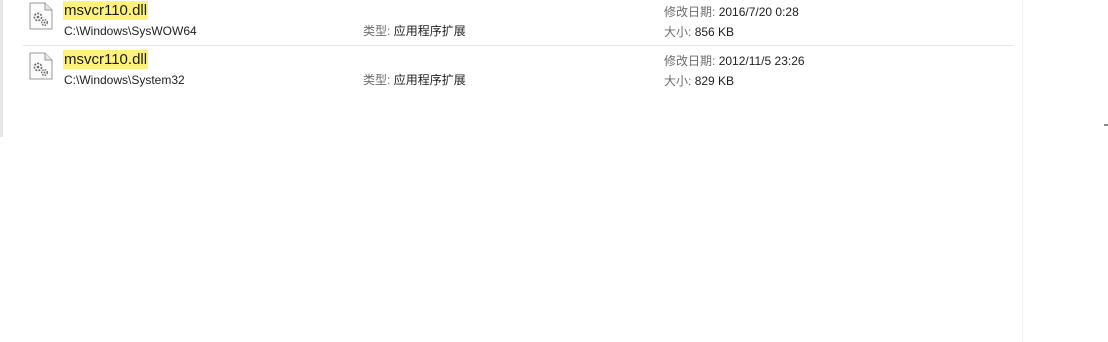 This screenshot has height=342, width=1108. What do you see at coordinates (714, 81) in the screenshot?
I see `file-size-value: 829 KB` at bounding box center [714, 81].